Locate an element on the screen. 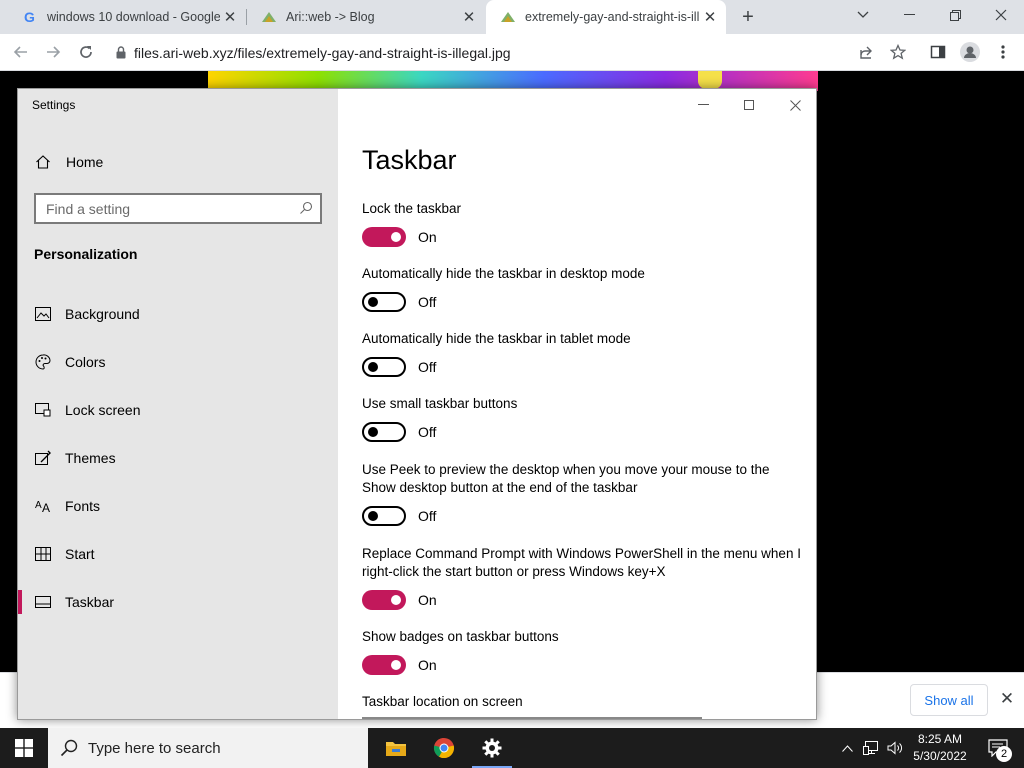 The width and height of the screenshot is (1024, 768). profile-avatar-icon is located at coordinates (970, 52).